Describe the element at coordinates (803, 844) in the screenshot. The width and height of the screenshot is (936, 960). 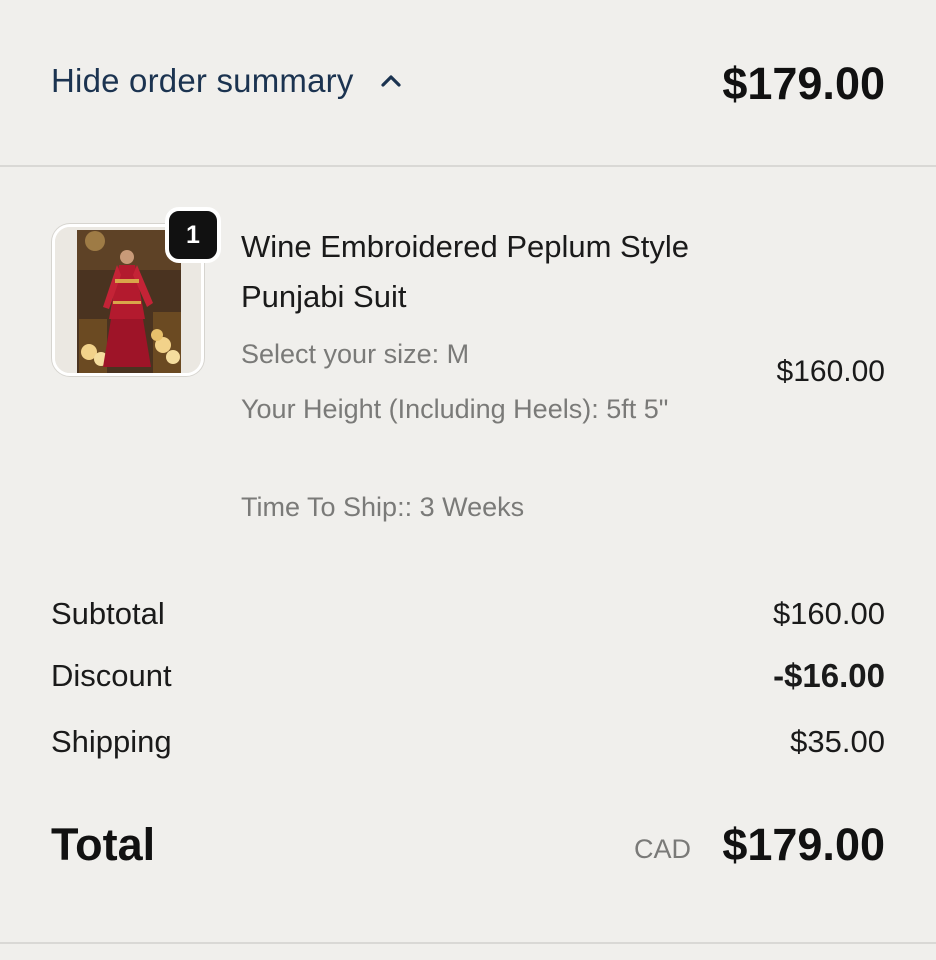
I see `total-value: $179.00` at that location.